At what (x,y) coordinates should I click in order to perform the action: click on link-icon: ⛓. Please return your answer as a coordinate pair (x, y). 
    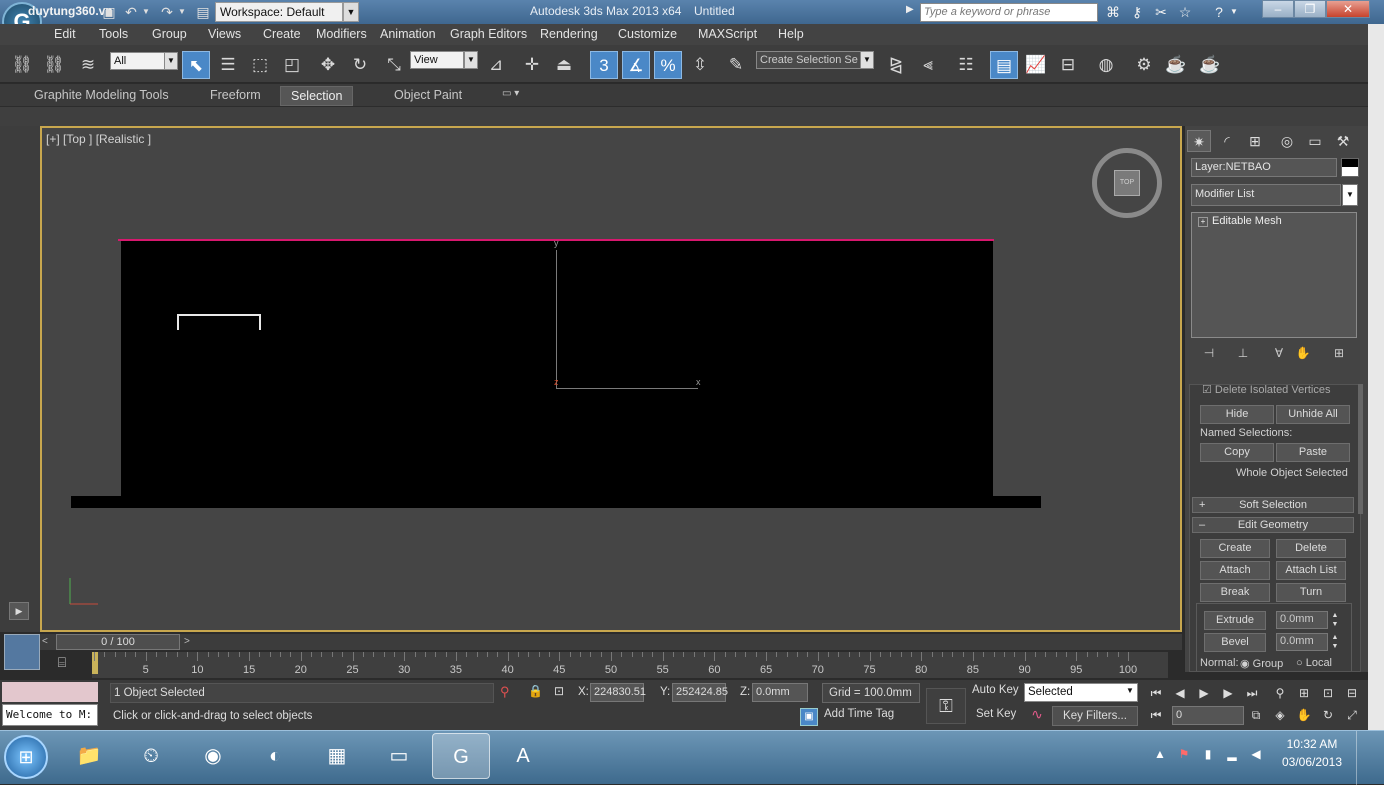
    Looking at the image, I should click on (22, 65).